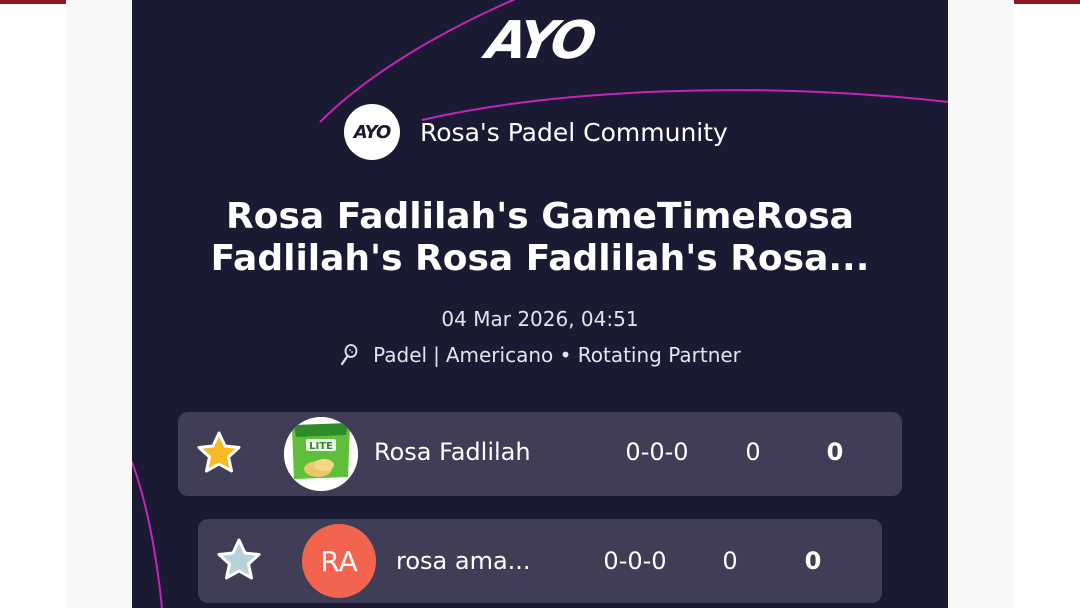 This screenshot has height=608, width=1080. Describe the element at coordinates (540, 454) in the screenshot. I see `player-row: LITE Rosa Fadlilah 0-0-0 0 0` at that location.